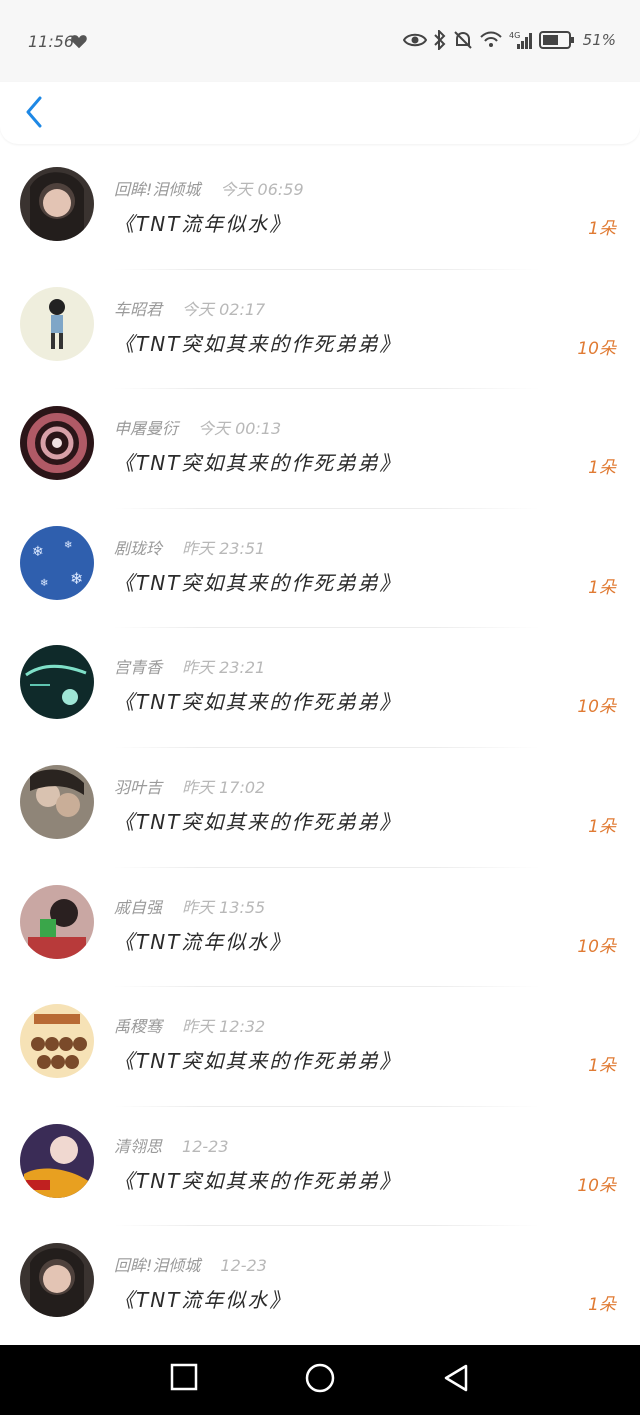 The width and height of the screenshot is (640, 1415). What do you see at coordinates (146, 429) in the screenshot?
I see `sender-name: 申屠曼衍` at bounding box center [146, 429].